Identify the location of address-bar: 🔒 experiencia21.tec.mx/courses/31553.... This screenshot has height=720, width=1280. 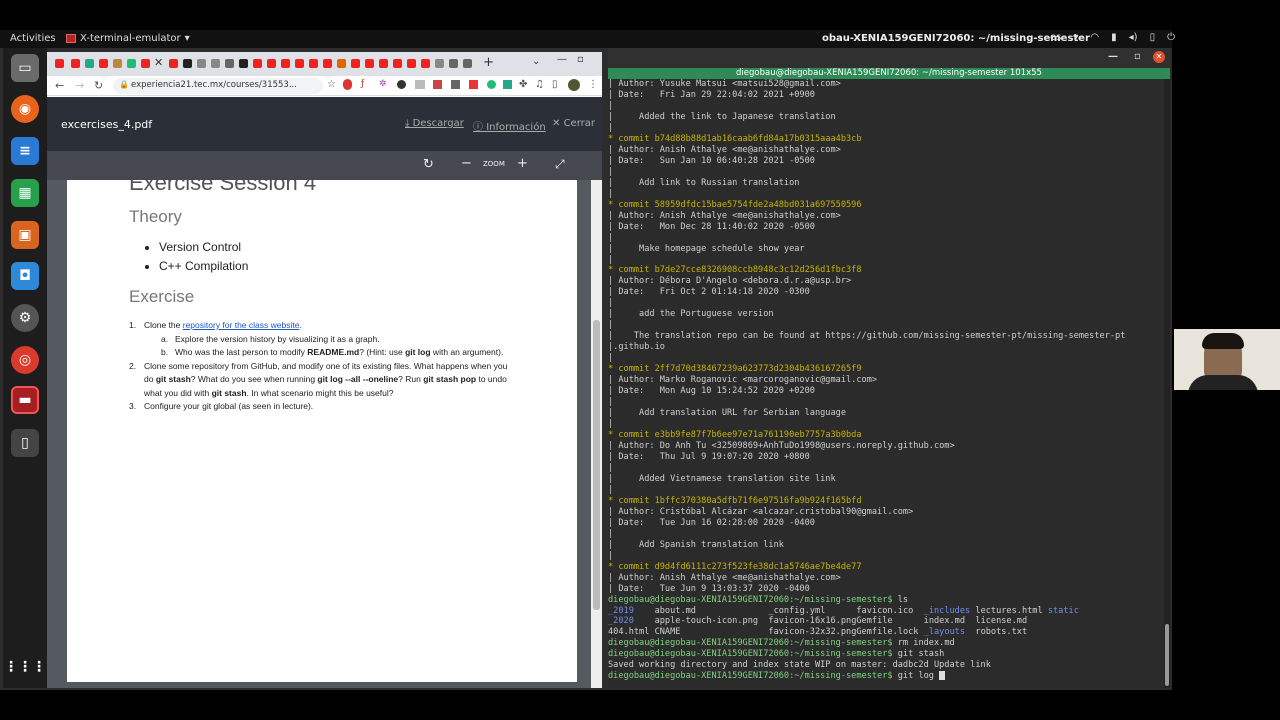
(218, 86).